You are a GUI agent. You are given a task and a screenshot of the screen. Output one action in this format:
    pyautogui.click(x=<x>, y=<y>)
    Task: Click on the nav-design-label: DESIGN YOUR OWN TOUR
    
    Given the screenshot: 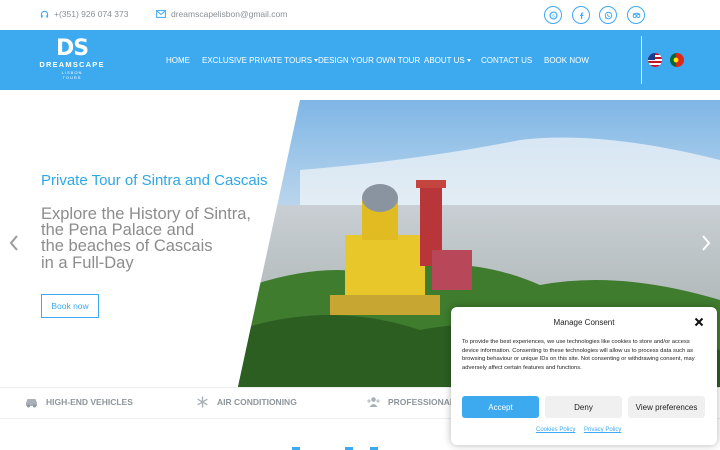 What is the action you would take?
    pyautogui.click(x=369, y=60)
    